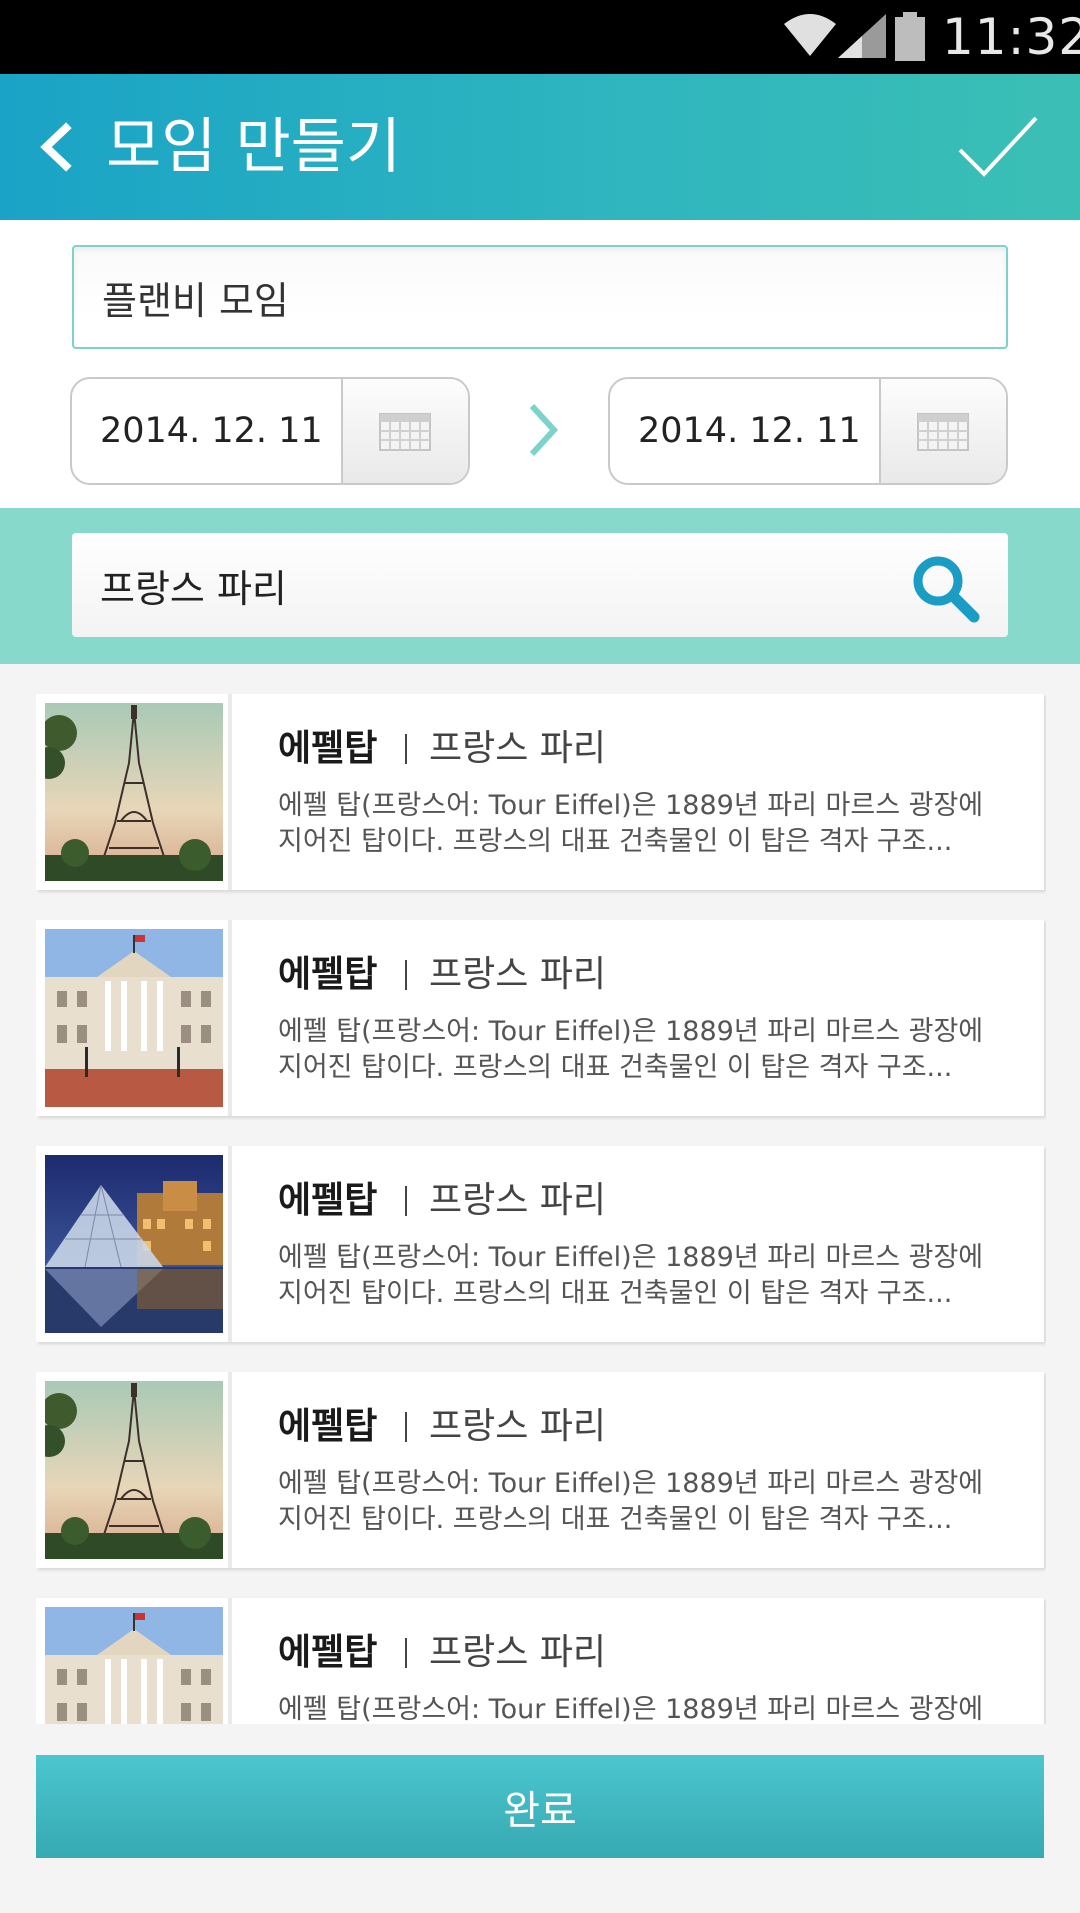  I want to click on chevron-left-icon, so click(56, 147).